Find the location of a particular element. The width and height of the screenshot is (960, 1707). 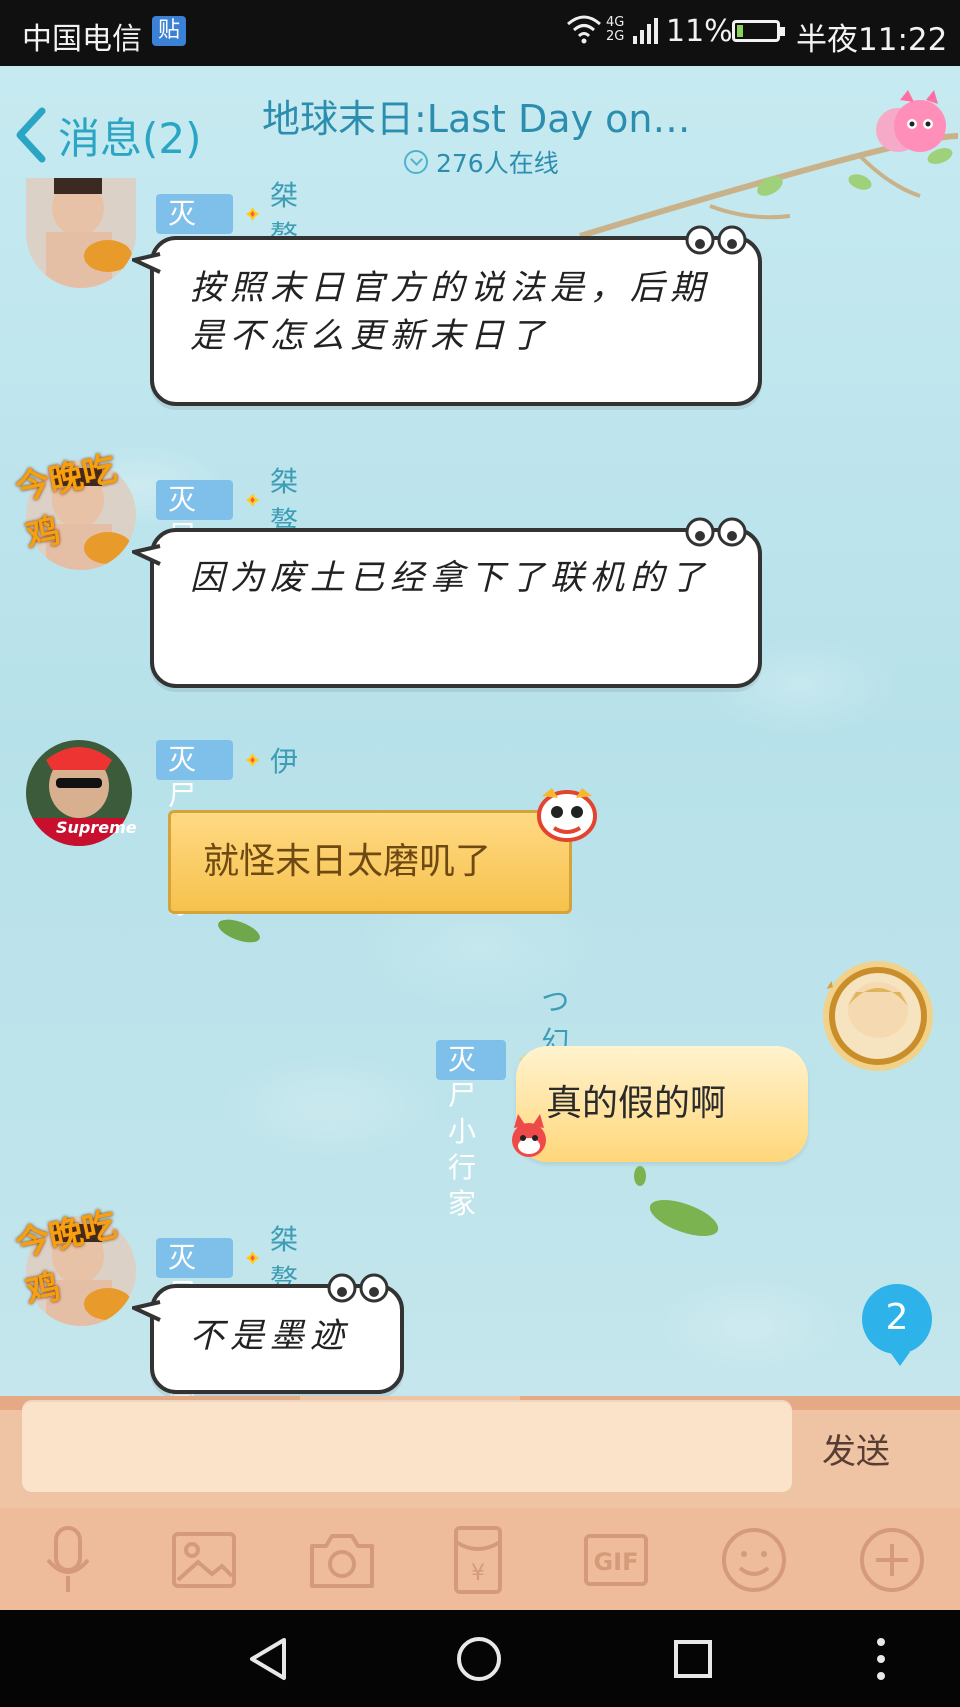

camera-icon is located at coordinates (342, 1561).